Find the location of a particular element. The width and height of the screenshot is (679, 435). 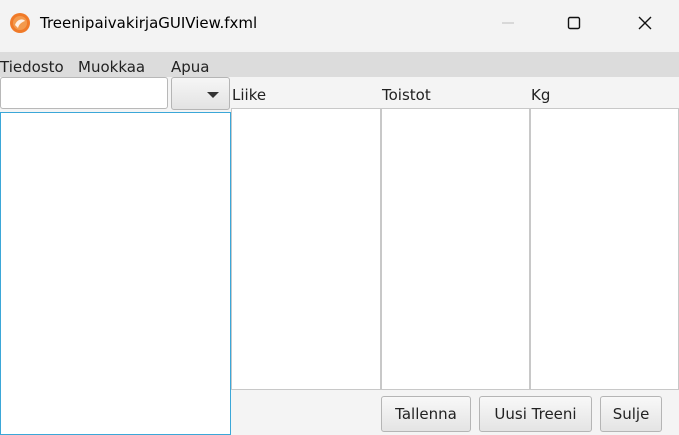

save-button: Tallenna is located at coordinates (426, 414).